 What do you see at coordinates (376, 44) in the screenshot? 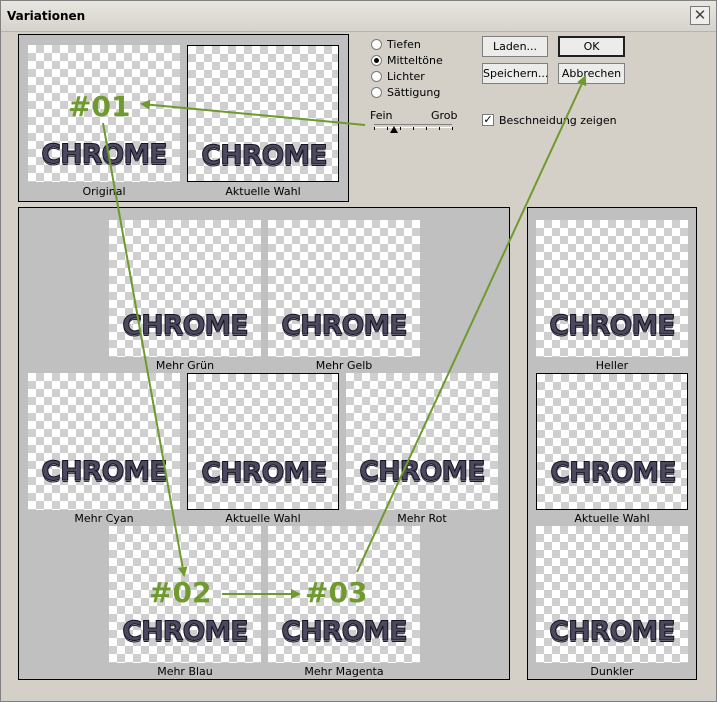
I see `radio-shadows` at bounding box center [376, 44].